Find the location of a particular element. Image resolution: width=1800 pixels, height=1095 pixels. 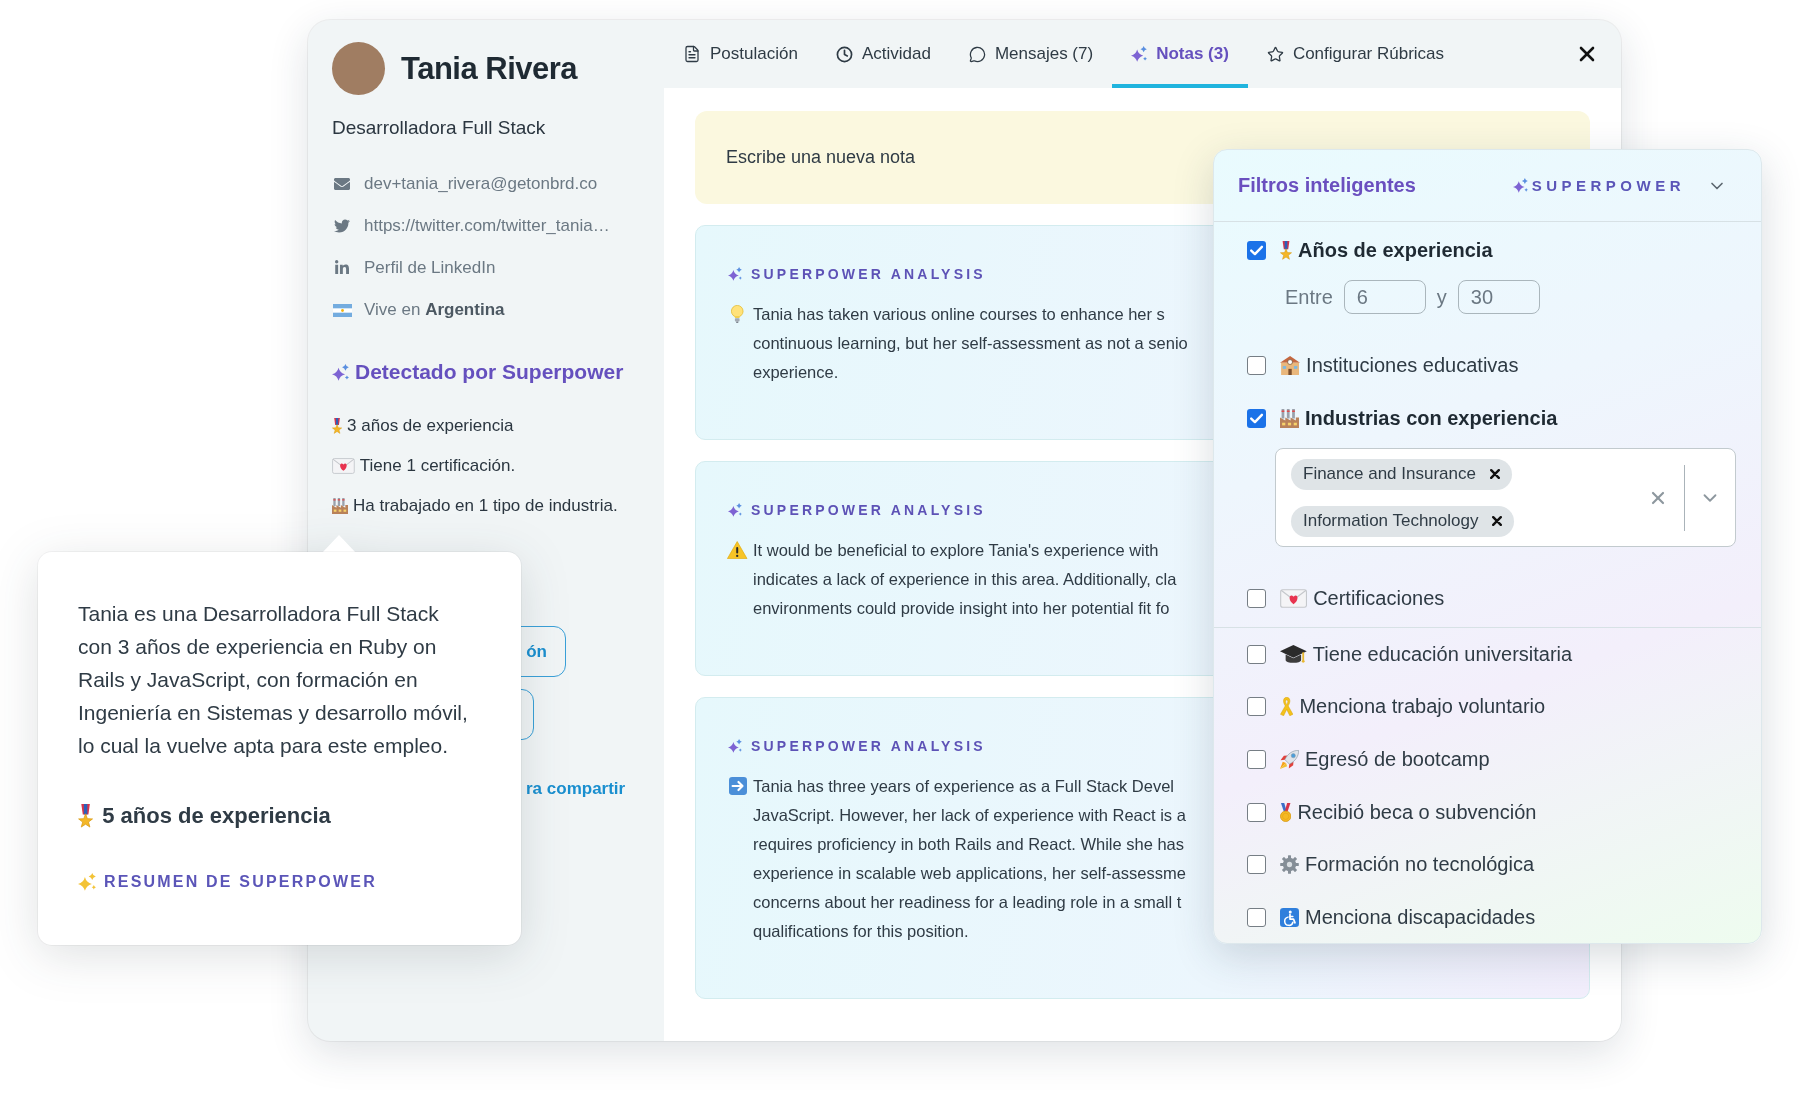

filter-label: Egresó de bootcamp is located at coordinates (1397, 759).